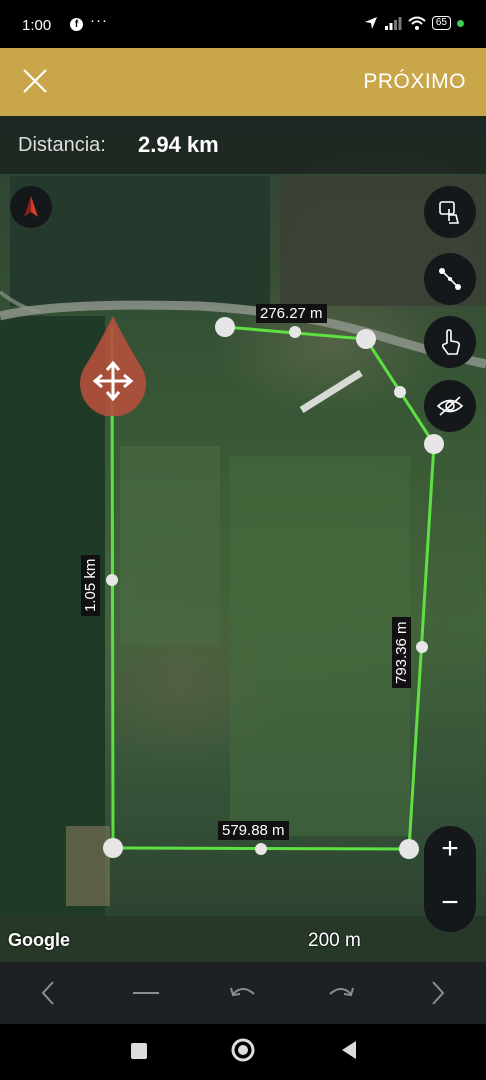 The image size is (486, 1080). I want to click on status-bar: 1:00 f ··· 65, so click(243, 24).